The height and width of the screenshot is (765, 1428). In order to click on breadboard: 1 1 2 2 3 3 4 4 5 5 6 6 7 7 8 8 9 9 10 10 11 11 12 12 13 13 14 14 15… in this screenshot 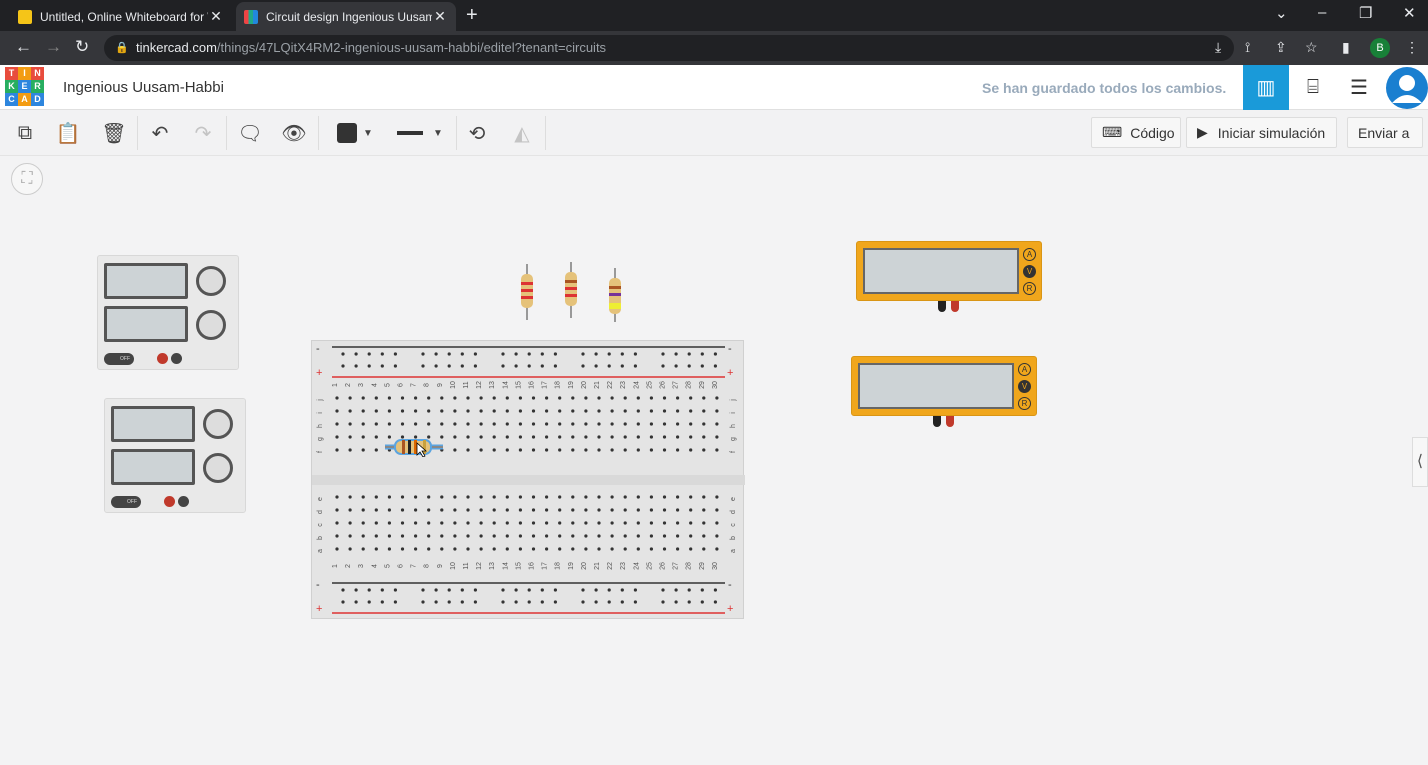, I will do `click(528, 479)`.